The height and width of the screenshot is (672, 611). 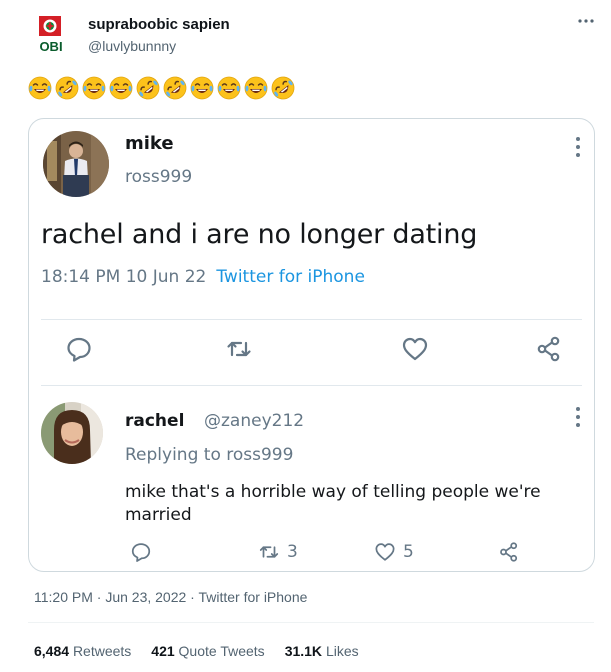 What do you see at coordinates (290, 277) in the screenshot?
I see `quoted-tweet-source: Twitter for iPhone` at bounding box center [290, 277].